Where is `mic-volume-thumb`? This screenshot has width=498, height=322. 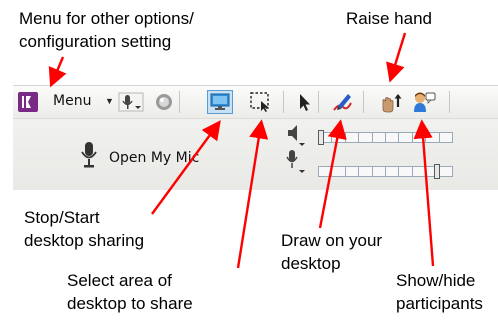 mic-volume-thumb is located at coordinates (437, 171).